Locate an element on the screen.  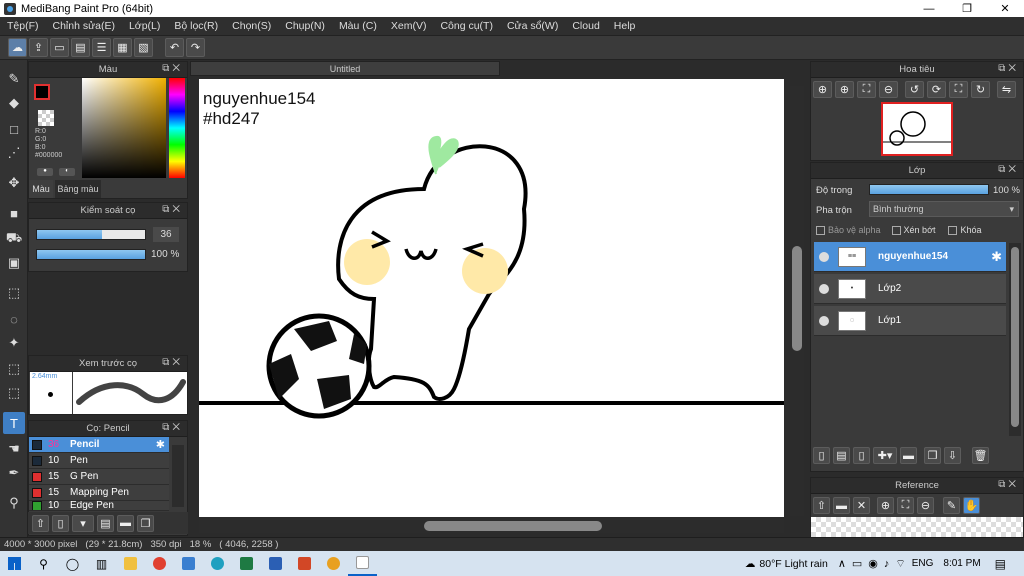
layer-row: ≡≡ nguyenhue154 ✱ is located at coordinates (910, 257).